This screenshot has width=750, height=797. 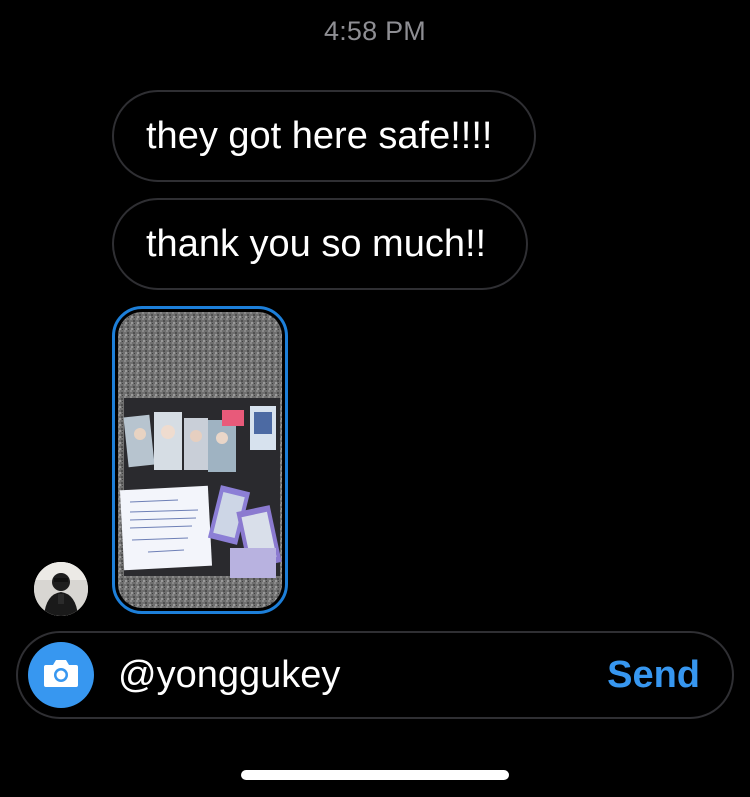 I want to click on message-text: they got here safe!!!!, so click(x=319, y=135).